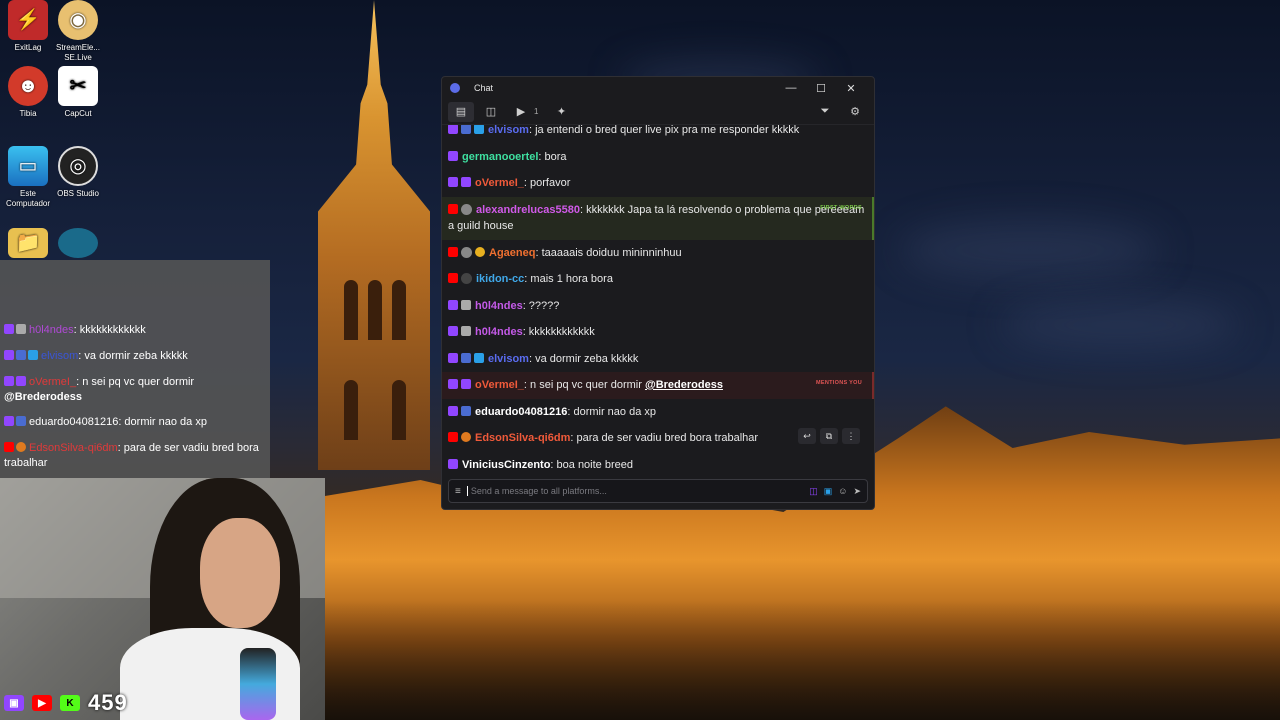 Image resolution: width=1280 pixels, height=720 pixels. What do you see at coordinates (658, 253) in the screenshot?
I see `chat-message: Agaeneq: taaaaais doiduu mininninhuu` at bounding box center [658, 253].